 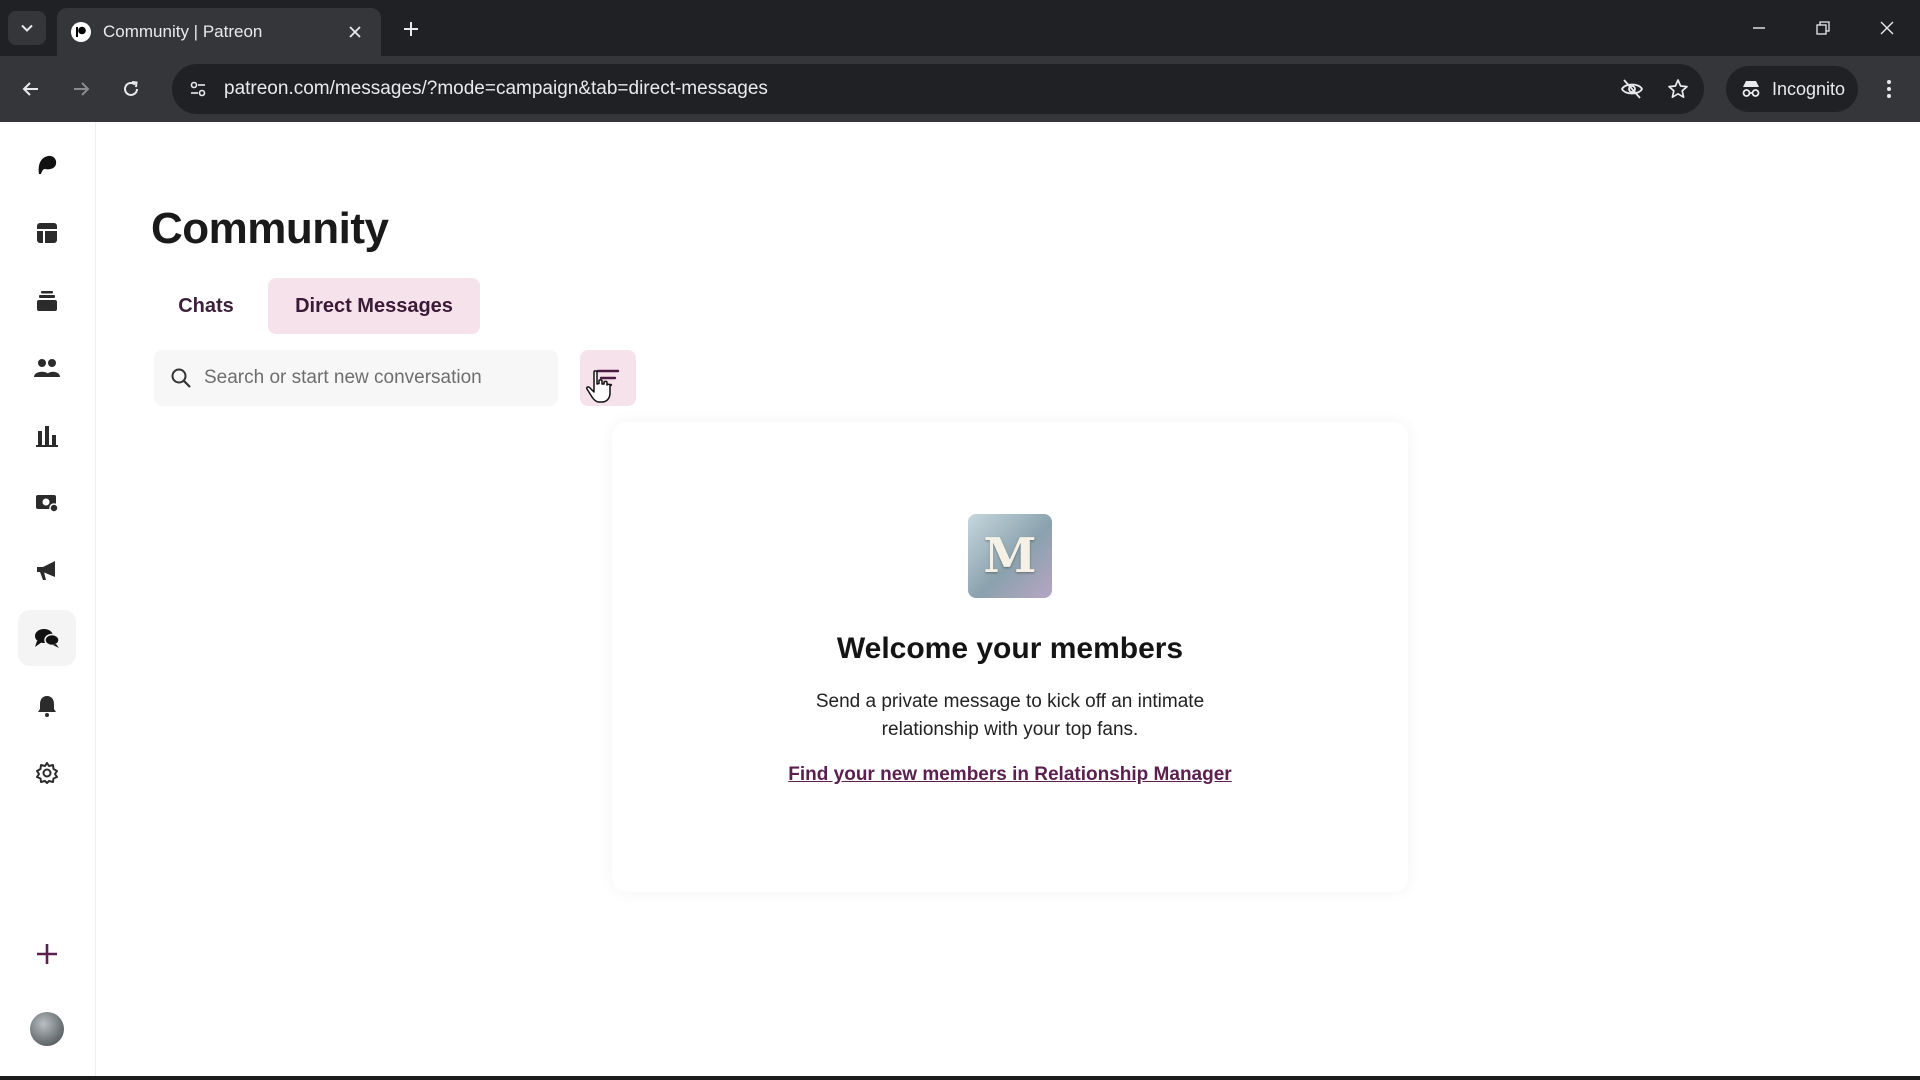 I want to click on screen-bottom-edge, so click(x=960, y=1078).